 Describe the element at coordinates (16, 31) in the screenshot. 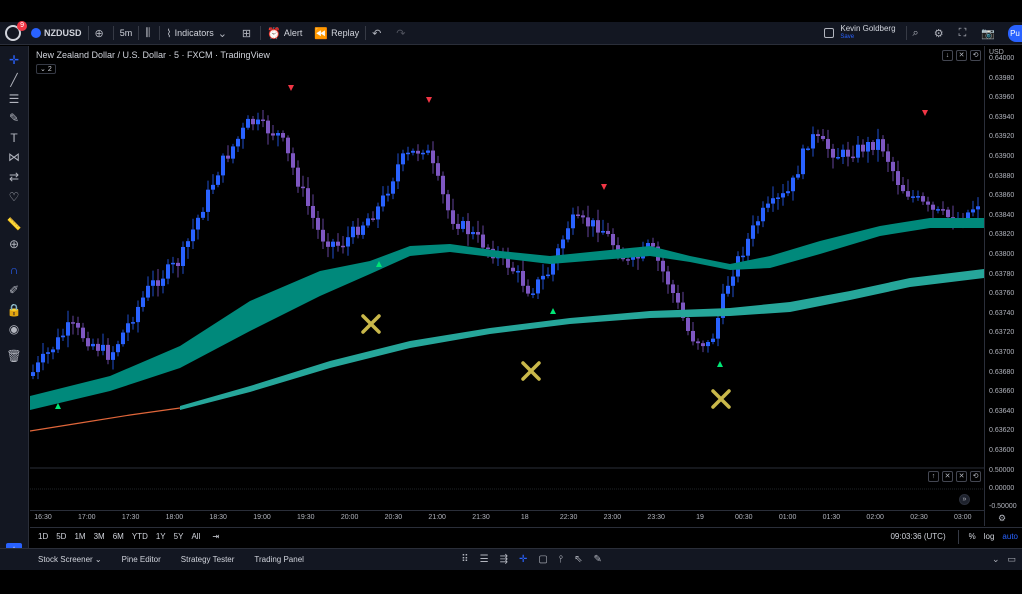

I see `user-avatar-icon: 9` at that location.